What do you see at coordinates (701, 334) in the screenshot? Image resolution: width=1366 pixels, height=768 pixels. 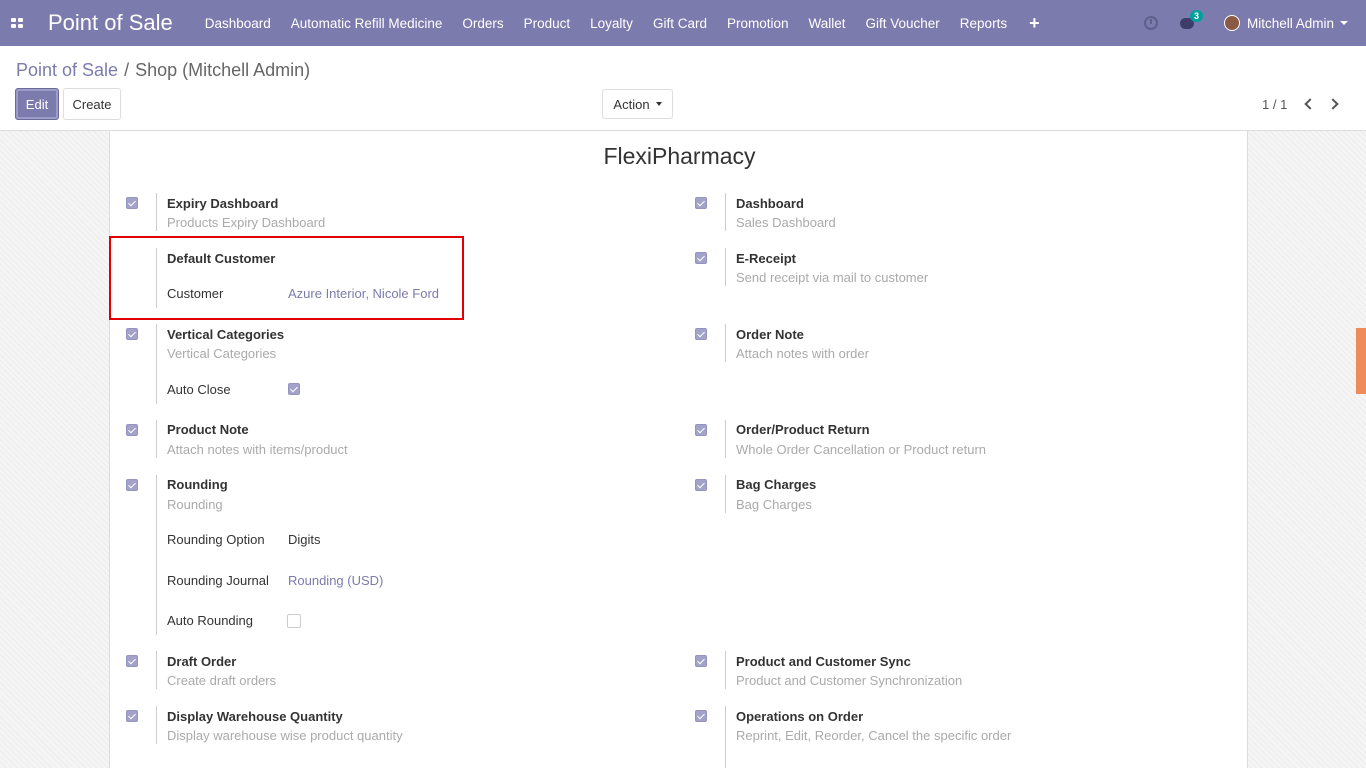 I see `order-note-checkbox` at bounding box center [701, 334].